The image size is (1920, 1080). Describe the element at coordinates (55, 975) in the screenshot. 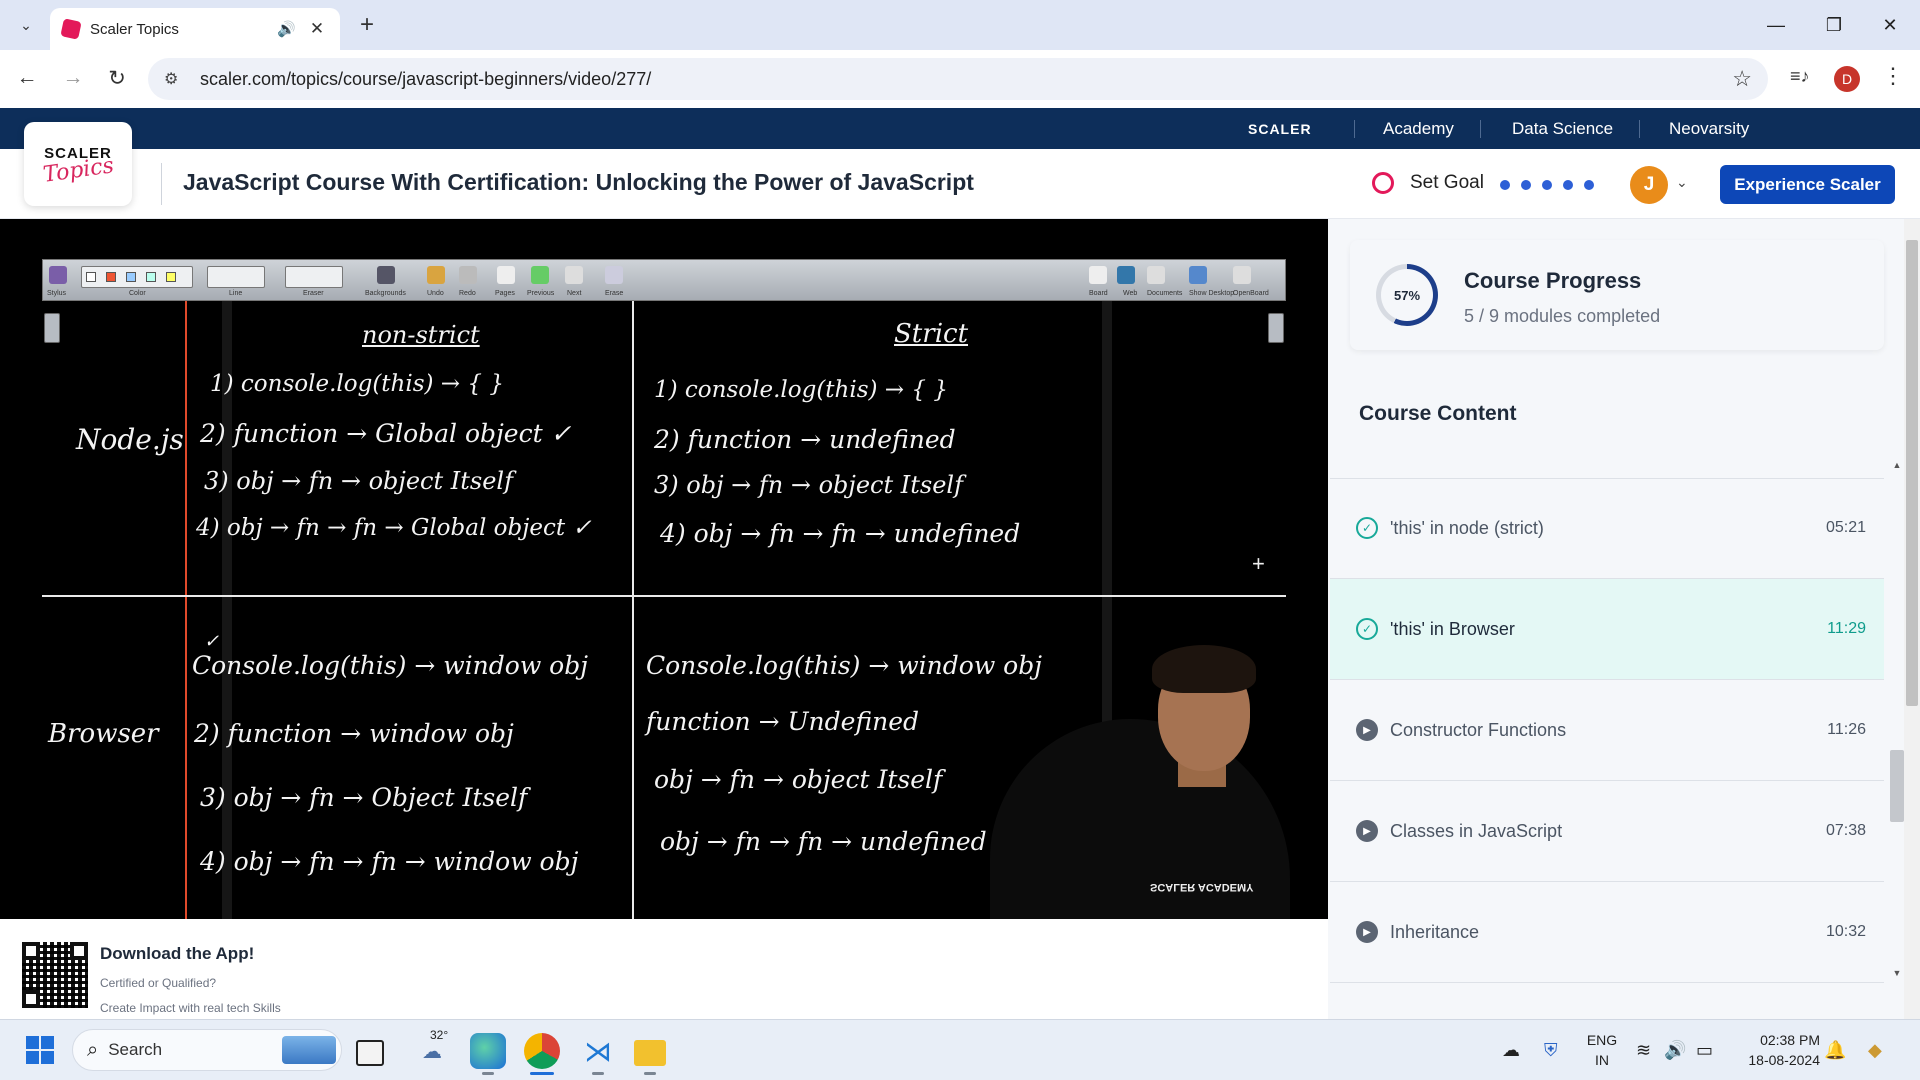

I see `qr-code` at that location.